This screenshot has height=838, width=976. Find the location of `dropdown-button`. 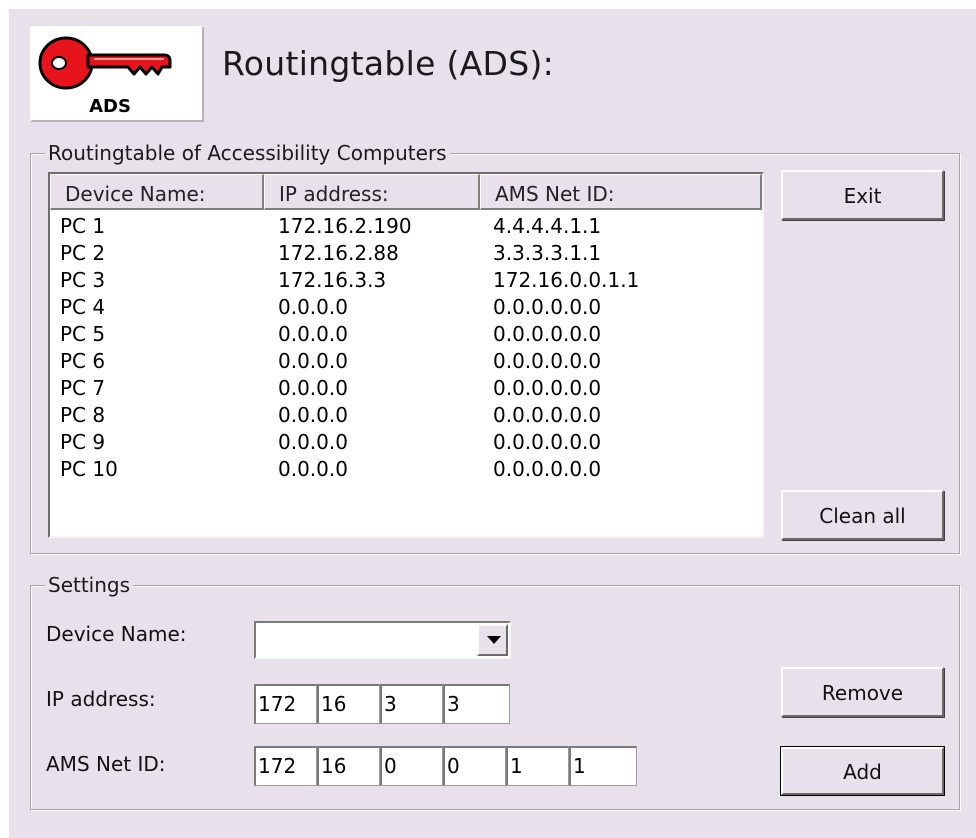

dropdown-button is located at coordinates (492, 640).